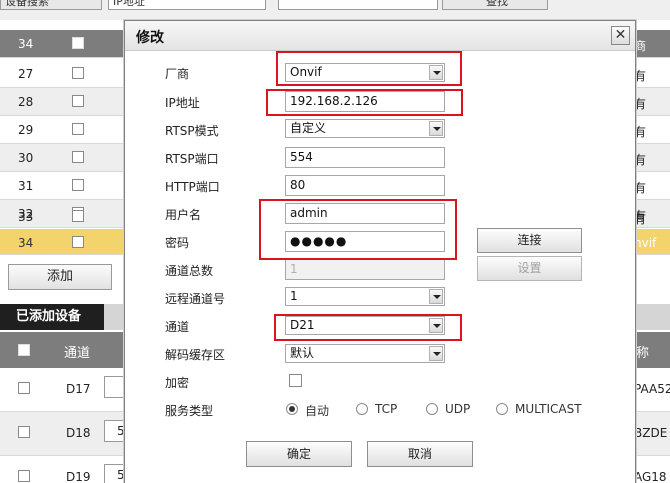 The image size is (670, 483). Describe the element at coordinates (362, 409) in the screenshot. I see `service-radio-tcp` at that location.